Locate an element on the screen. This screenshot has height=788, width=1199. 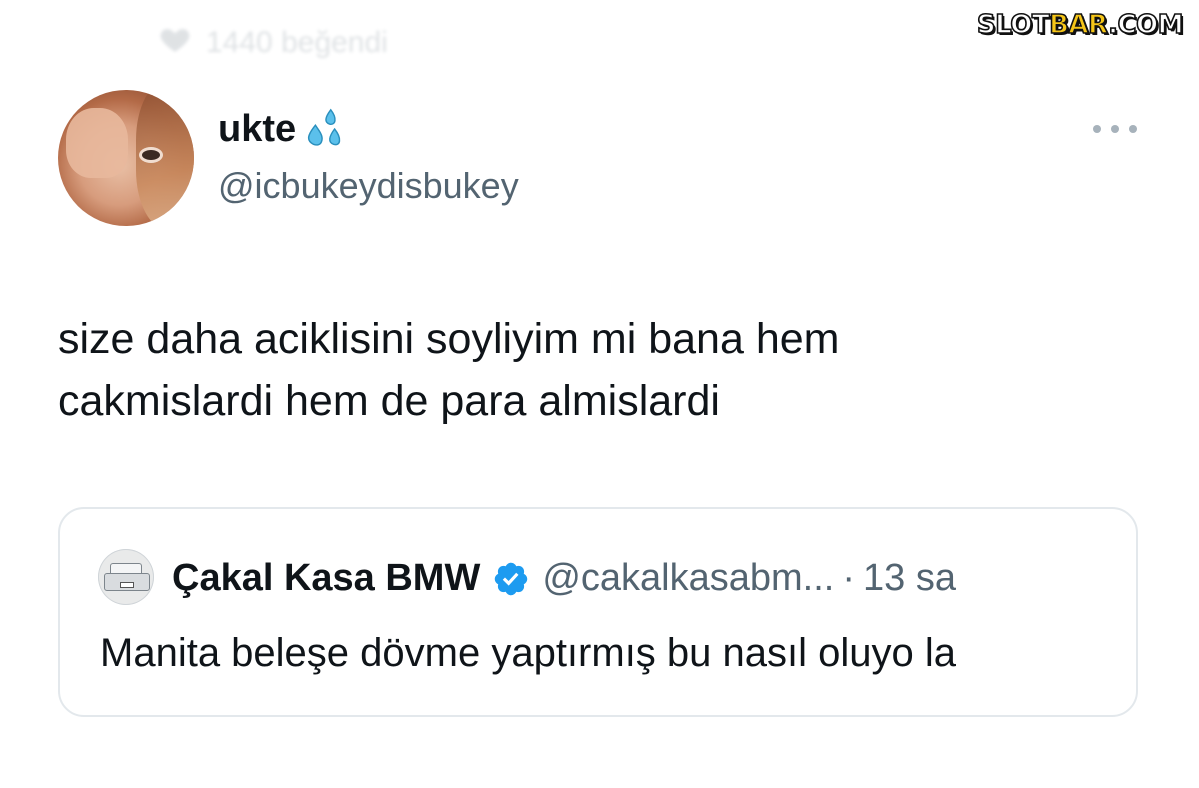
quoted-tweet-header: Çakal Kasa BMW @cakalkasabm... · 13 sa is located at coordinates (564, 578).